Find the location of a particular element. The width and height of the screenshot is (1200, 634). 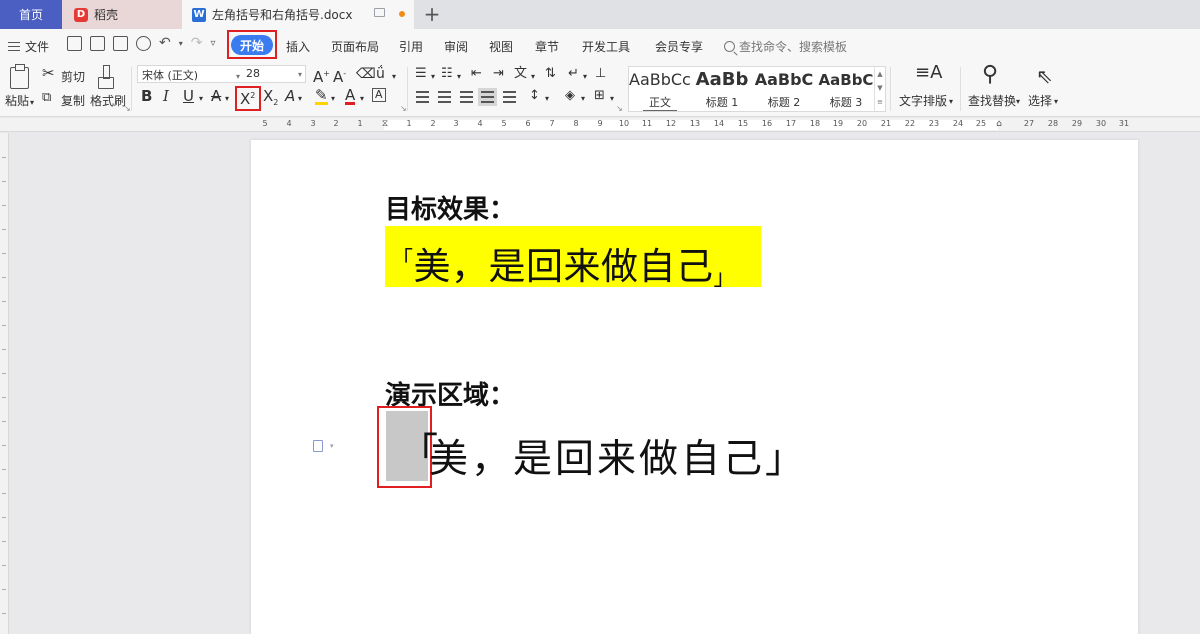

select-button: 选择 is located at coordinates (1040, 100).